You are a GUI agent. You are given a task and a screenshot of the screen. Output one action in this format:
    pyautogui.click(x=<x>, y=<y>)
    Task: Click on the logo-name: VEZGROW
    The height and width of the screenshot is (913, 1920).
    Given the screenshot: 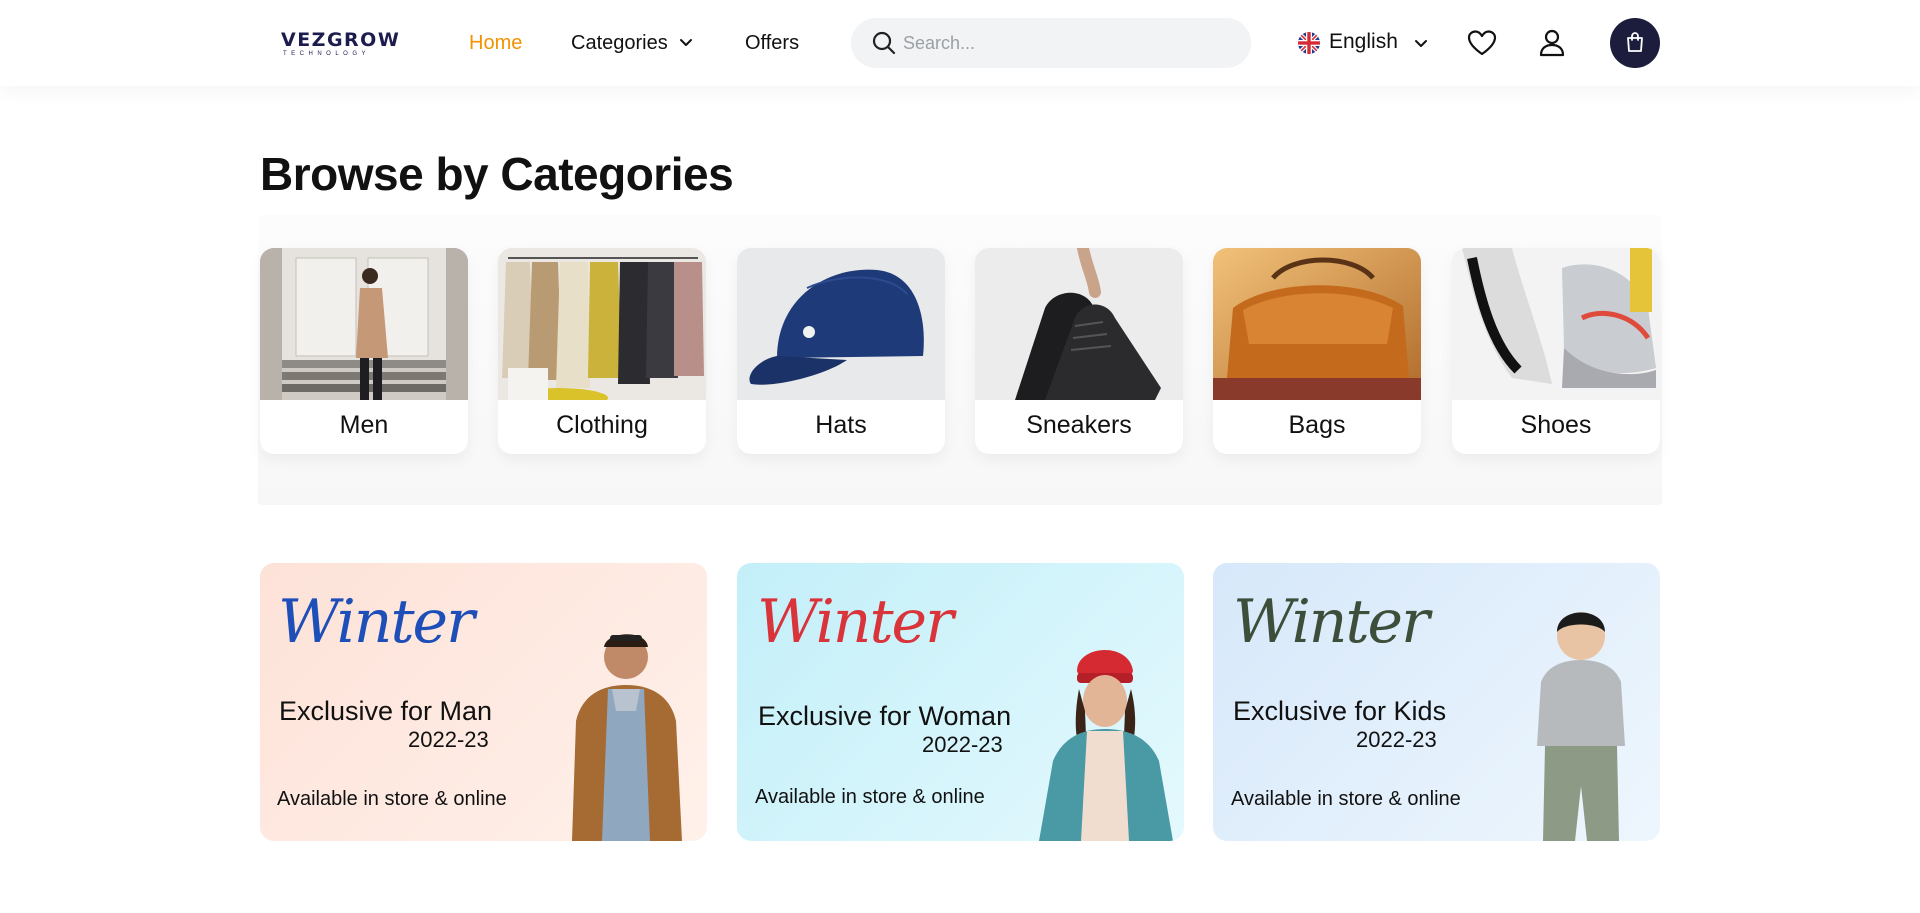 What is the action you would take?
    pyautogui.click(x=341, y=40)
    